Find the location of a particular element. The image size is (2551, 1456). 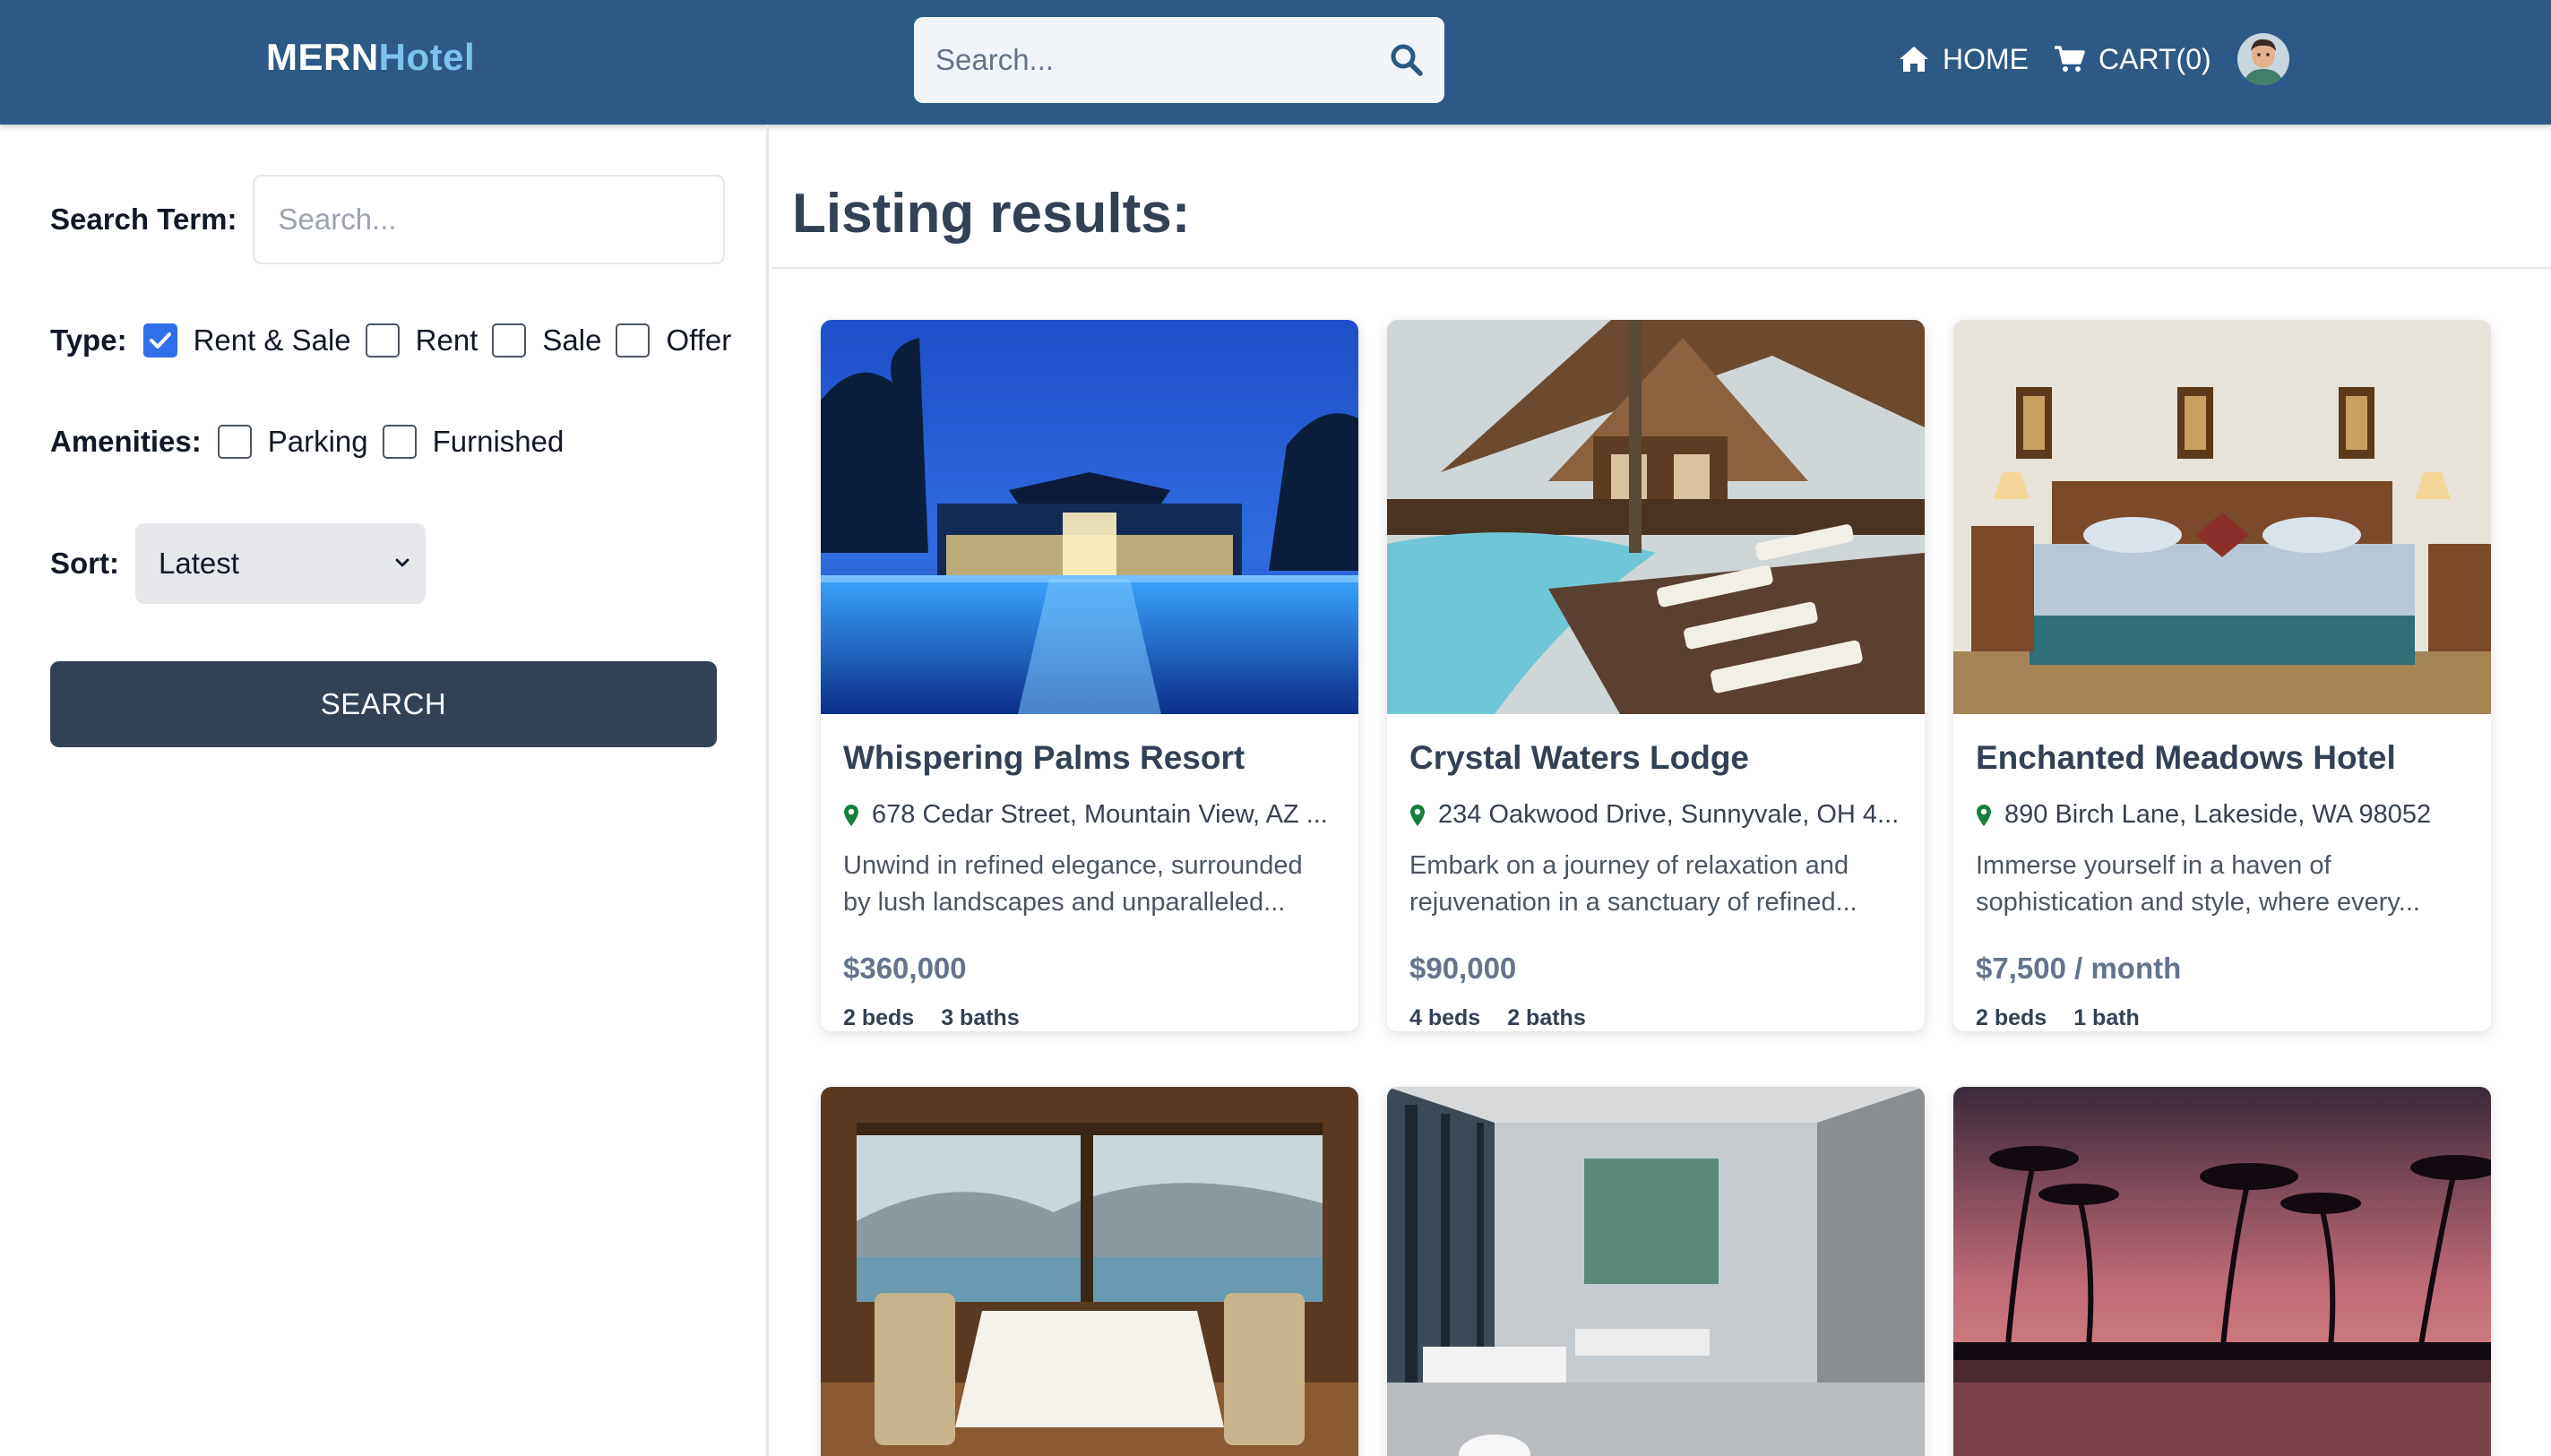

listing-baths: 1 bath is located at coordinates (2106, 1018).